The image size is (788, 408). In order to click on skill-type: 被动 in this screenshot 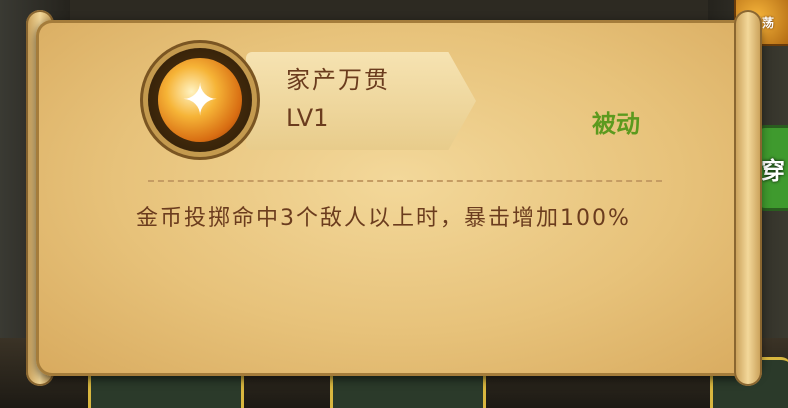, I will do `click(616, 124)`.